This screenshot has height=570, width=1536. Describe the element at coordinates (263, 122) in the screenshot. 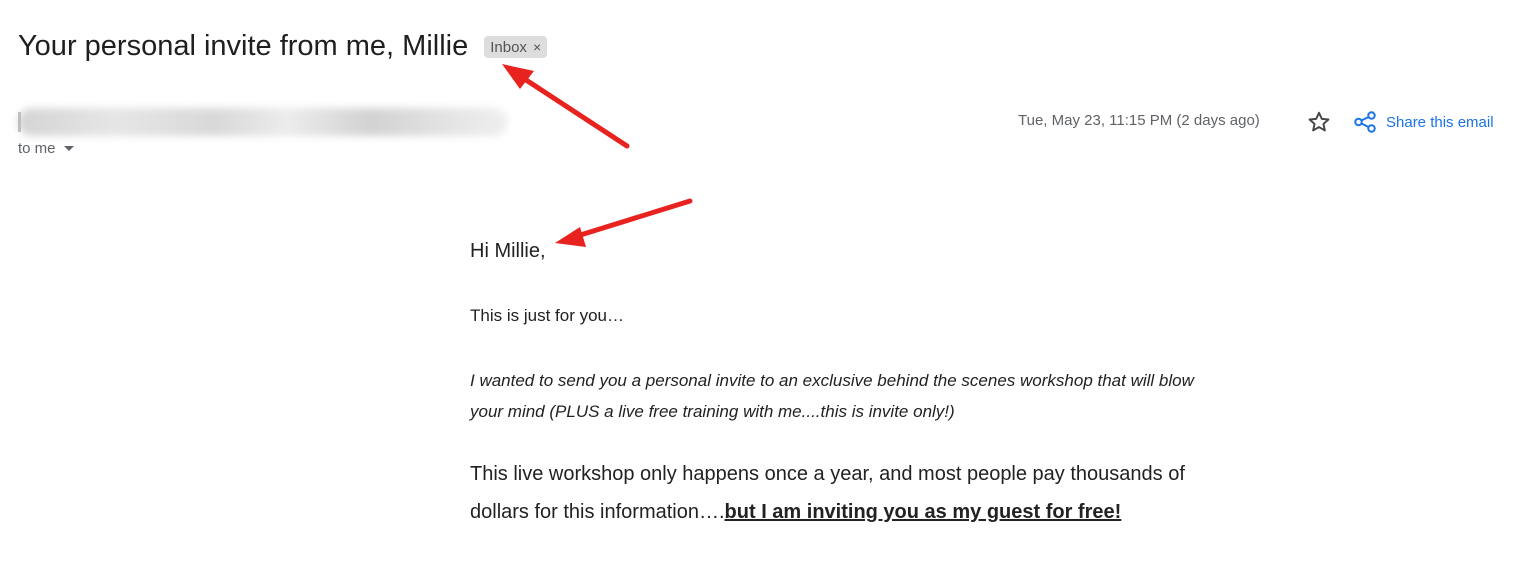

I see `sender-name-blurred` at that location.